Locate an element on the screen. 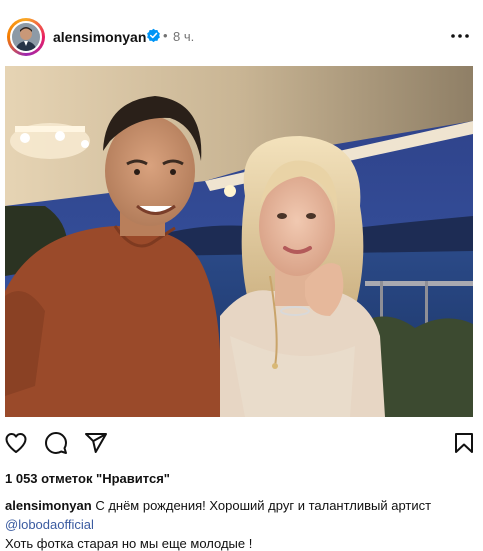  caption-line-3: Хоть фотка старая но мы еще молодые ! is located at coordinates (129, 543).